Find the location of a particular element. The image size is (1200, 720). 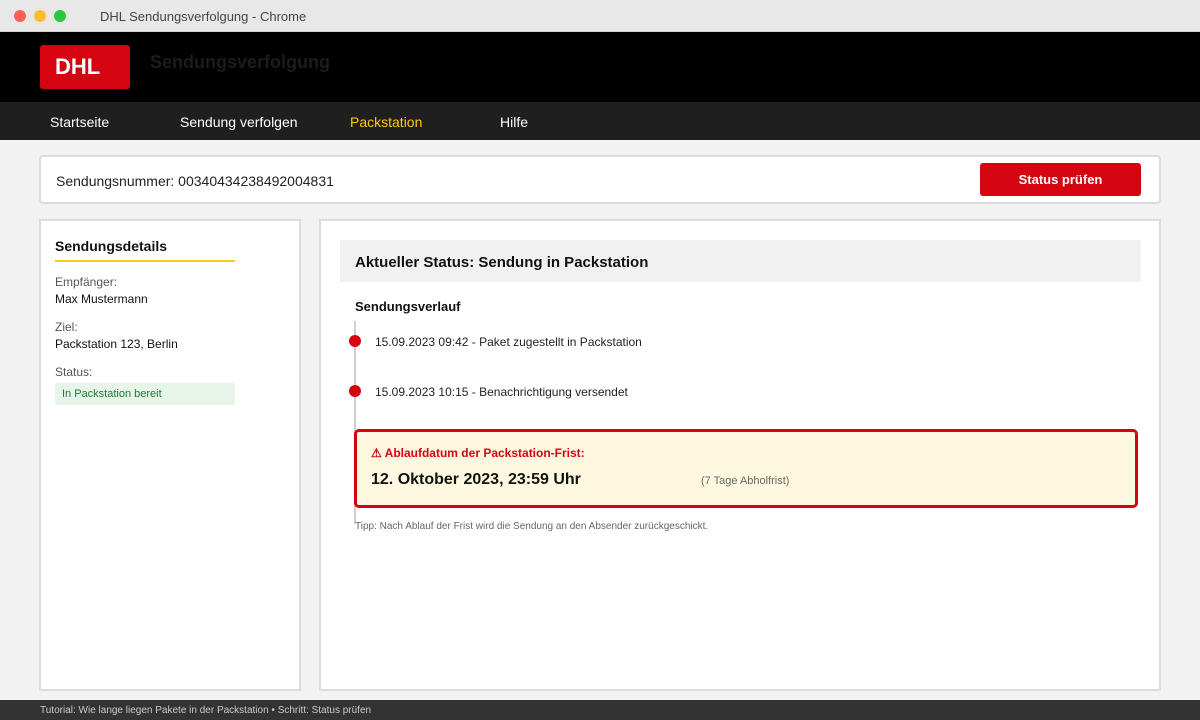

tracking-number-field: Sendungsnummer: 00340434238492004831 is located at coordinates (195, 181).